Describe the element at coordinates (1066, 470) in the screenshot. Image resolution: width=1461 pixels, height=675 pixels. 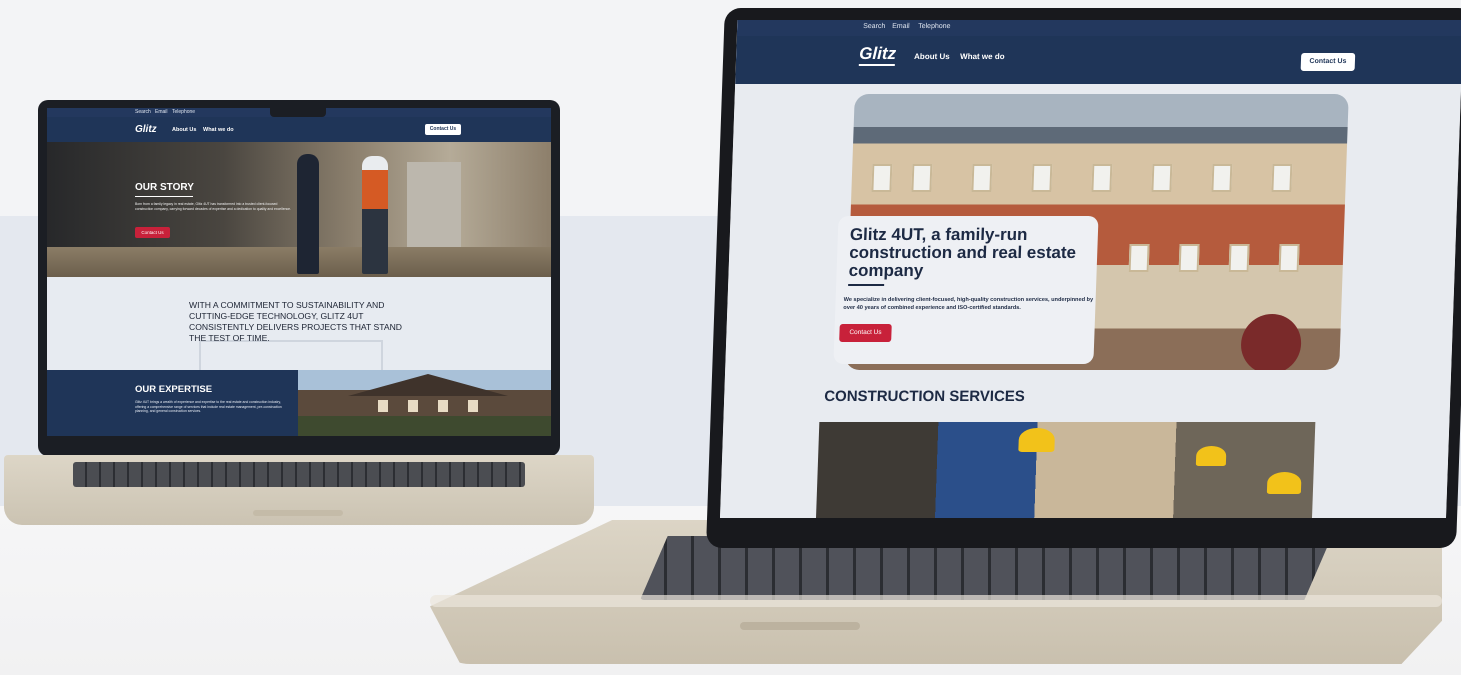
I see `services-image-strip` at that location.